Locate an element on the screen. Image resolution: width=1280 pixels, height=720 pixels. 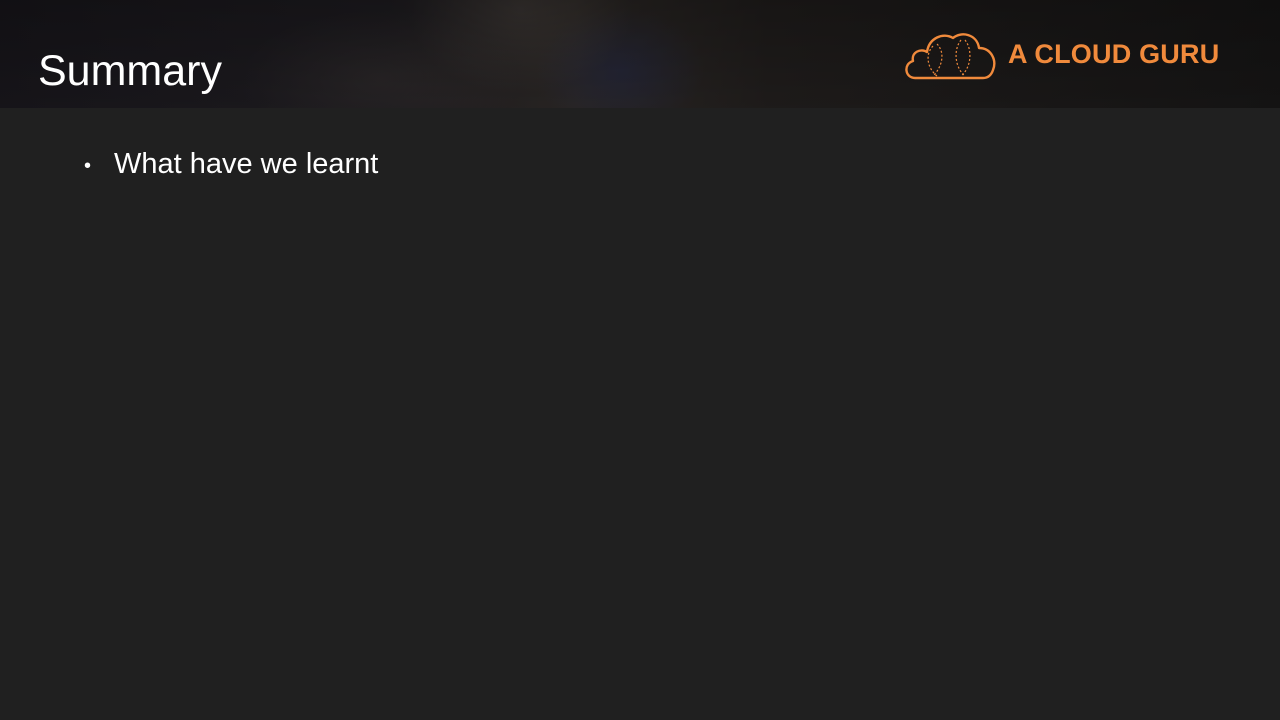
bullet-list: • What have we learnt is located at coordinates (634, 165).